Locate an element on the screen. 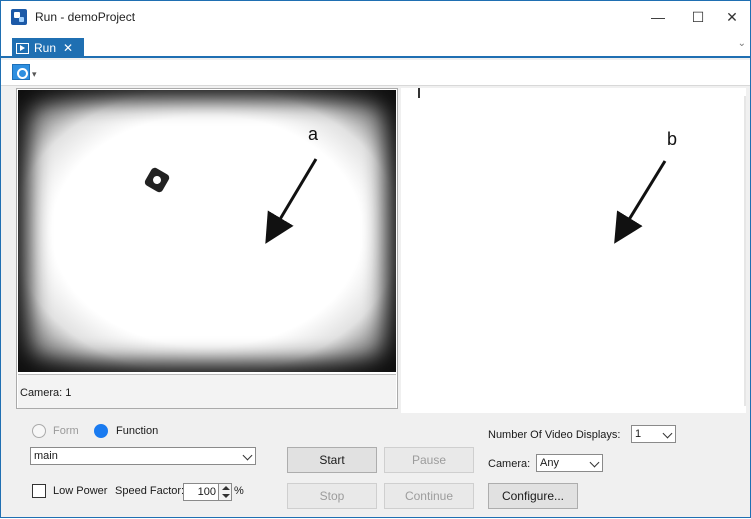 The image size is (751, 519). annotation-label-b: b is located at coordinates (672, 139).